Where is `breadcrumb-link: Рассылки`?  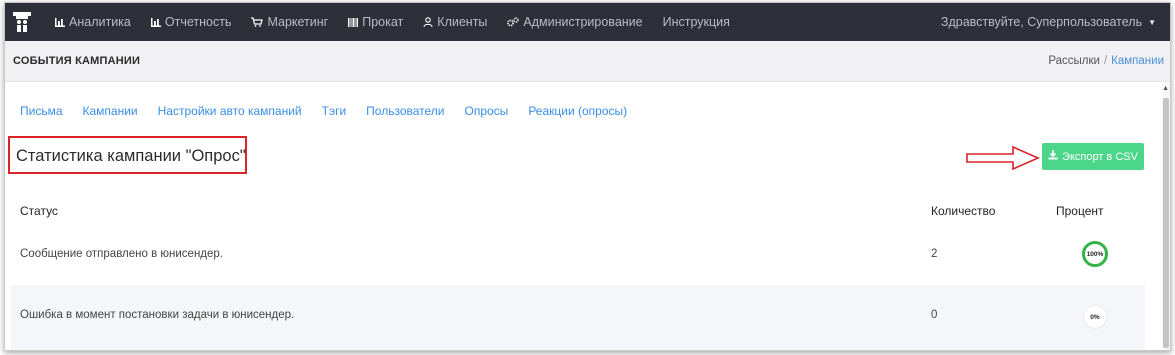
breadcrumb-link: Рассылки is located at coordinates (1074, 61).